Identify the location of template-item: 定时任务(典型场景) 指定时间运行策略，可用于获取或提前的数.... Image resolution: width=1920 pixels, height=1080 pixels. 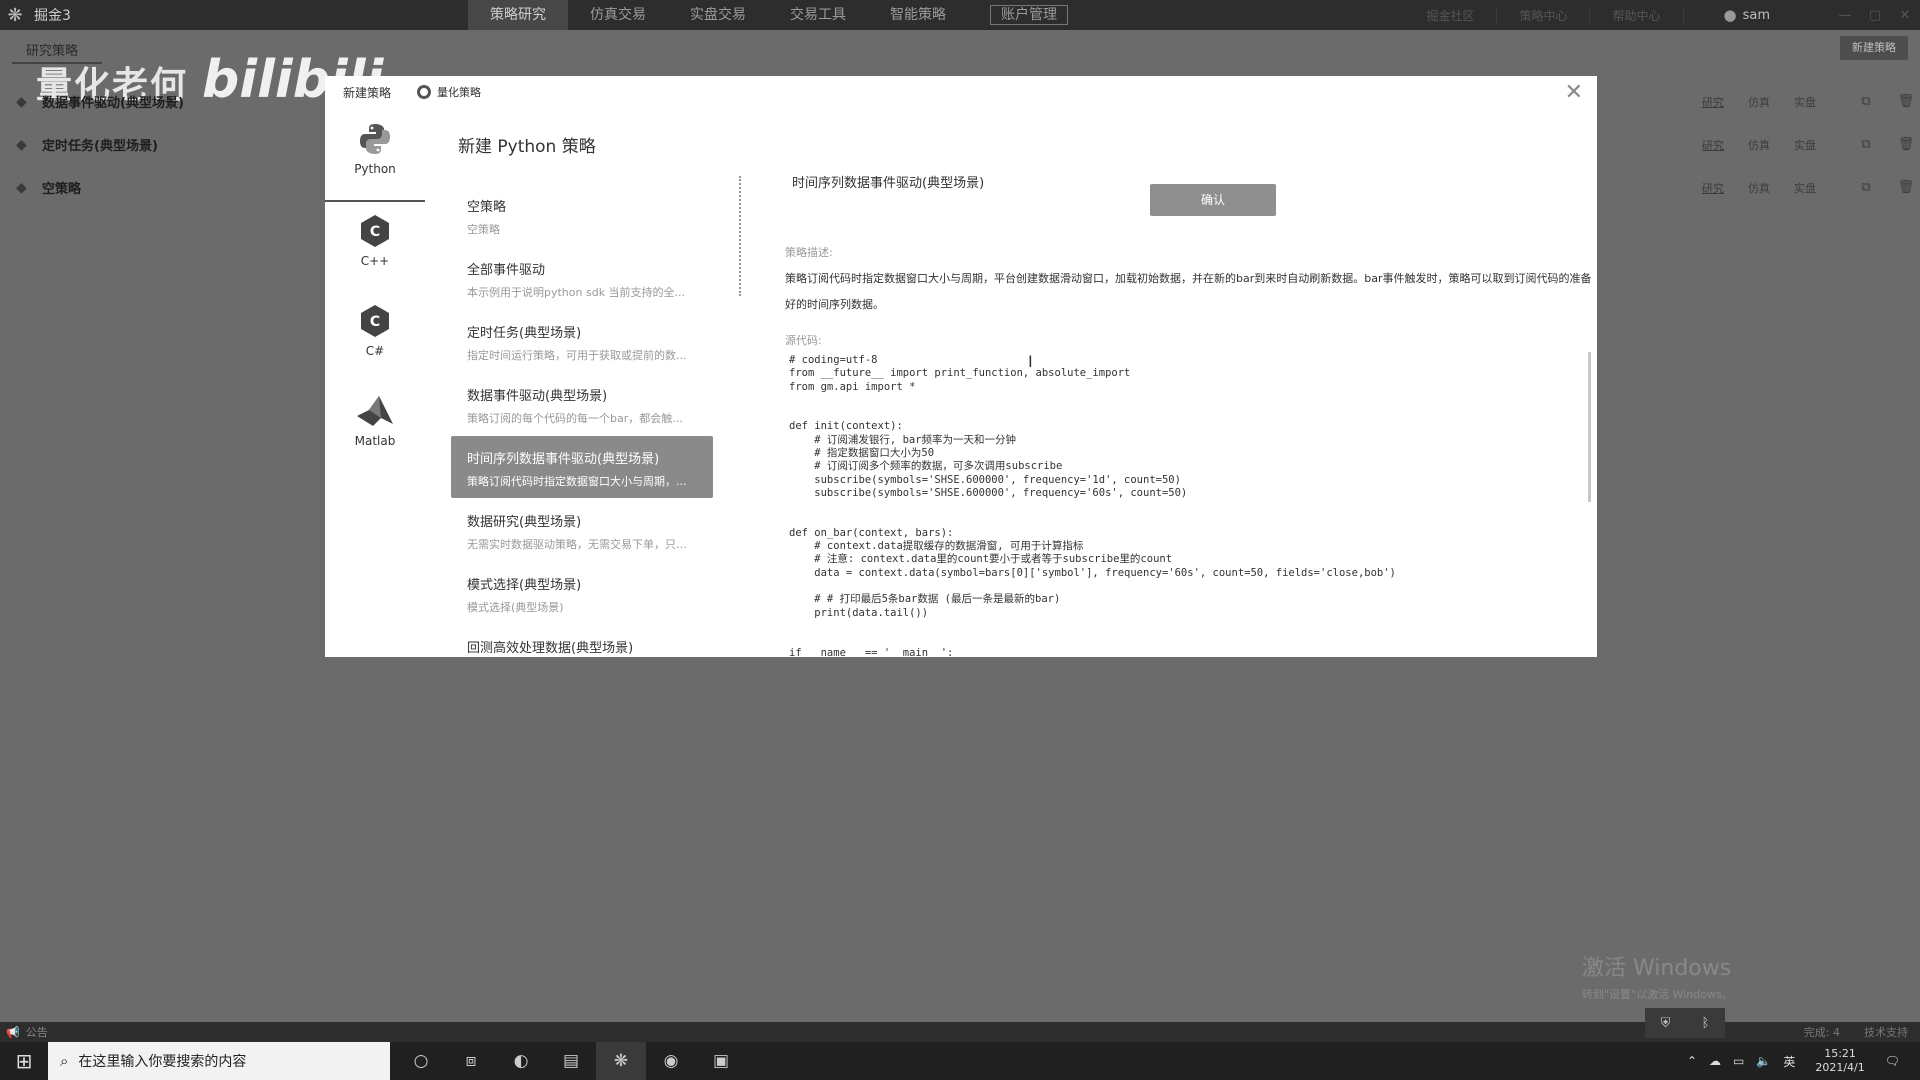
(582, 341).